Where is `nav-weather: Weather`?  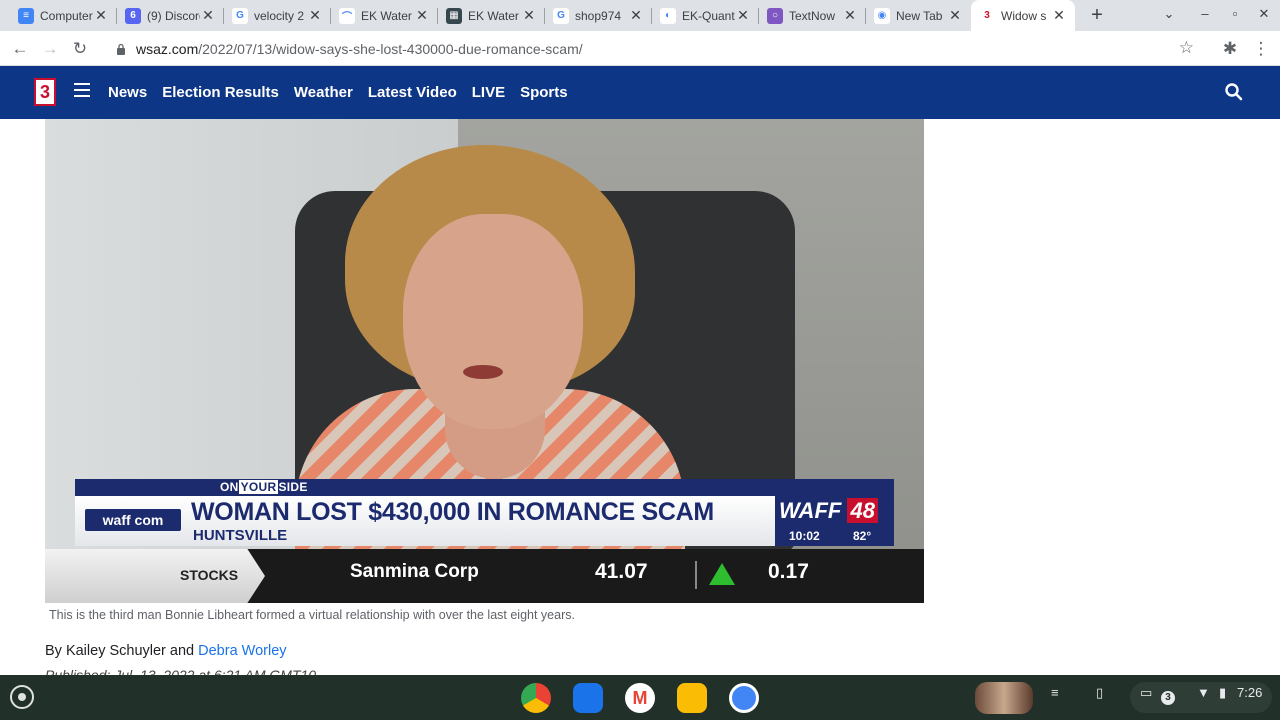 nav-weather: Weather is located at coordinates (323, 92).